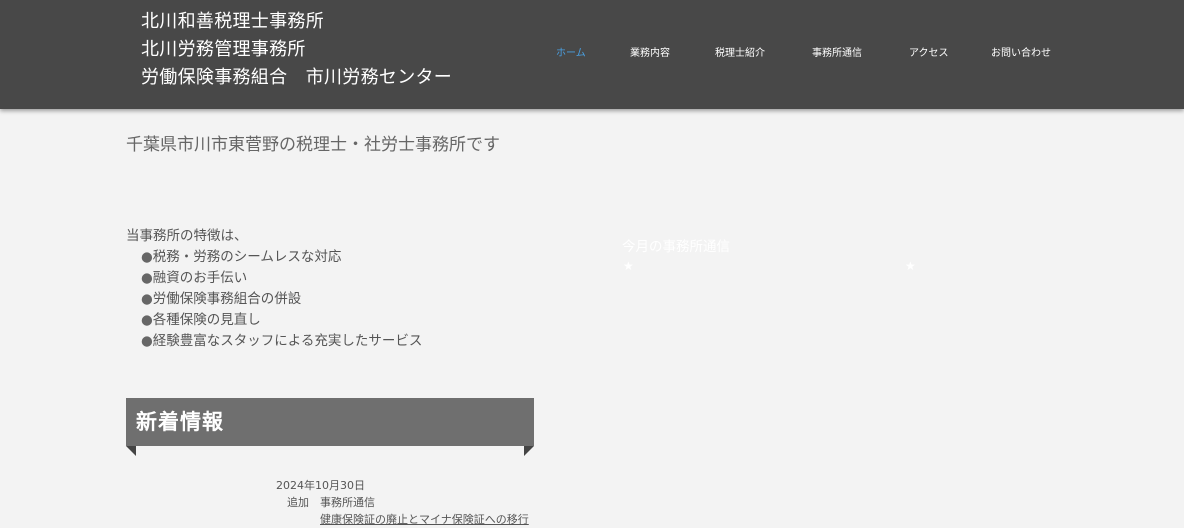 This screenshot has height=528, width=1184. Describe the element at coordinates (571, 51) in the screenshot. I see `nav-item-home: ホーム` at that location.